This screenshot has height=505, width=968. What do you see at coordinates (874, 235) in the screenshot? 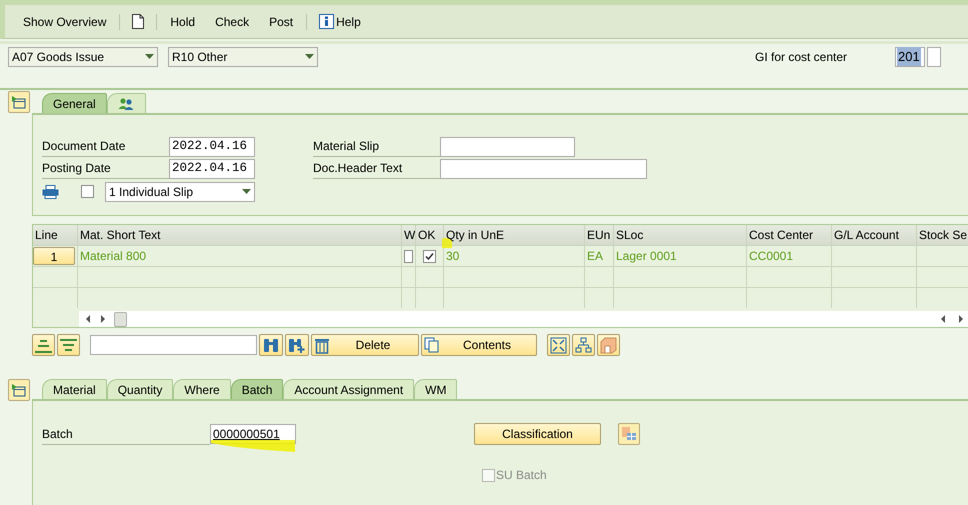
I see `column-header: G/L Account` at bounding box center [874, 235].